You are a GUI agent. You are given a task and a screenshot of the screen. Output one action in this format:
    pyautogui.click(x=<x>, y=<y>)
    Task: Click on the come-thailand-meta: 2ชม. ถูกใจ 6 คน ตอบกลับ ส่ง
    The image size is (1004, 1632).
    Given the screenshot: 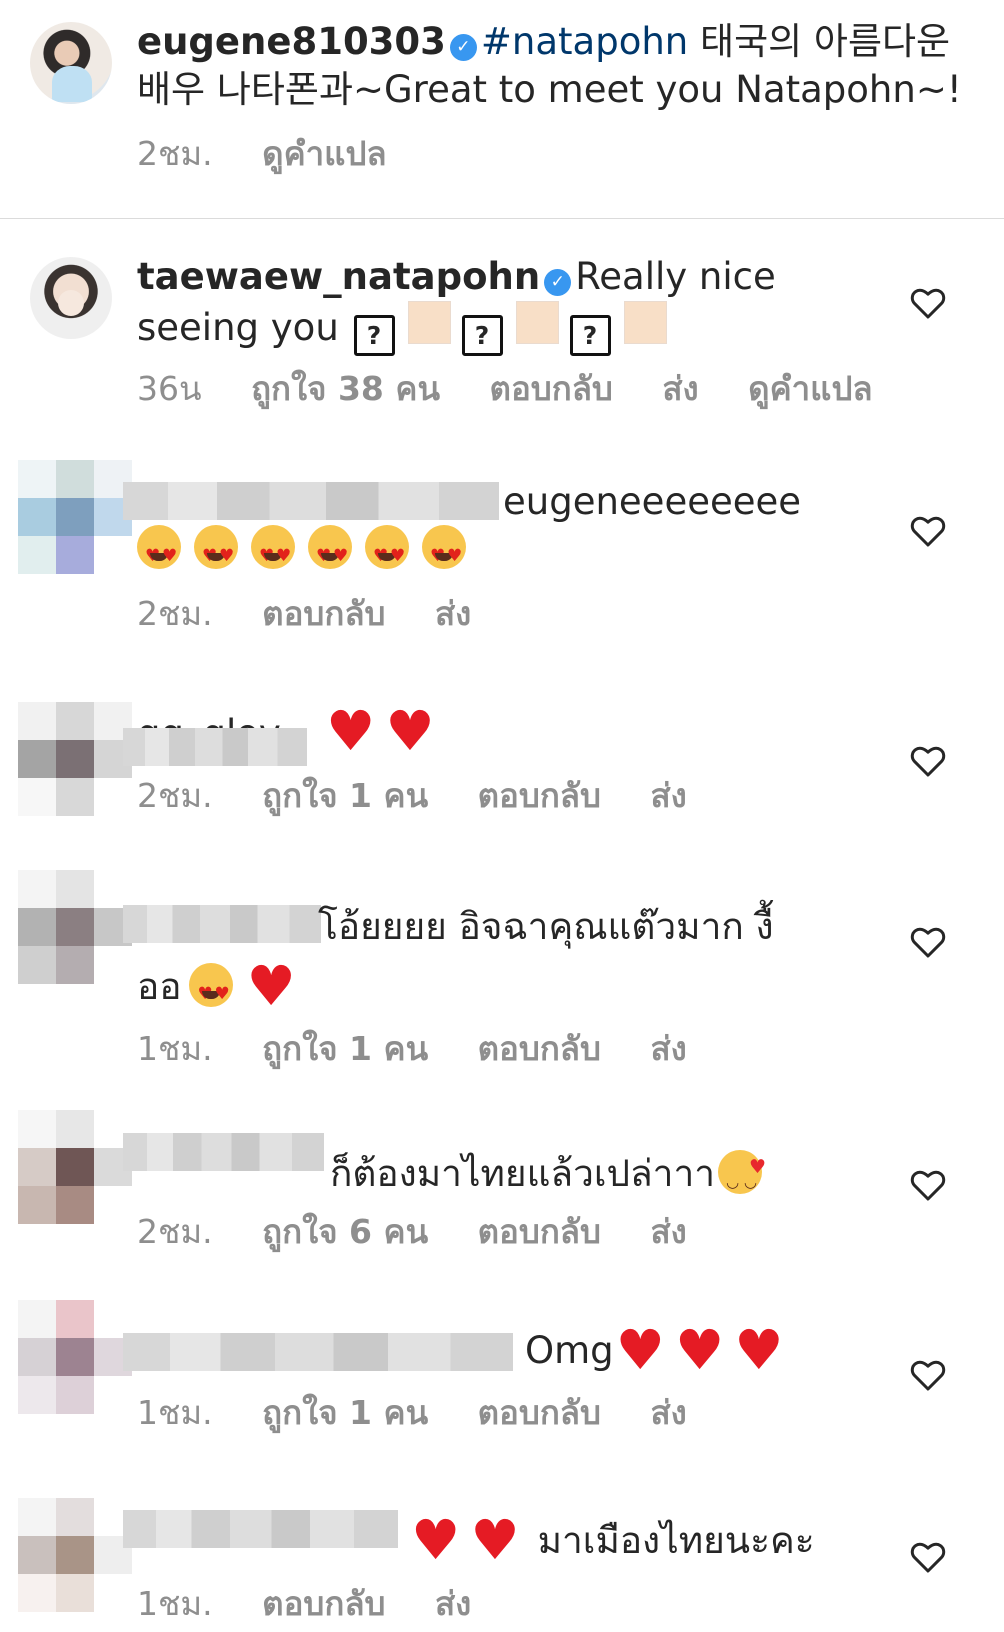 What is the action you would take?
    pyautogui.click(x=431, y=1232)
    